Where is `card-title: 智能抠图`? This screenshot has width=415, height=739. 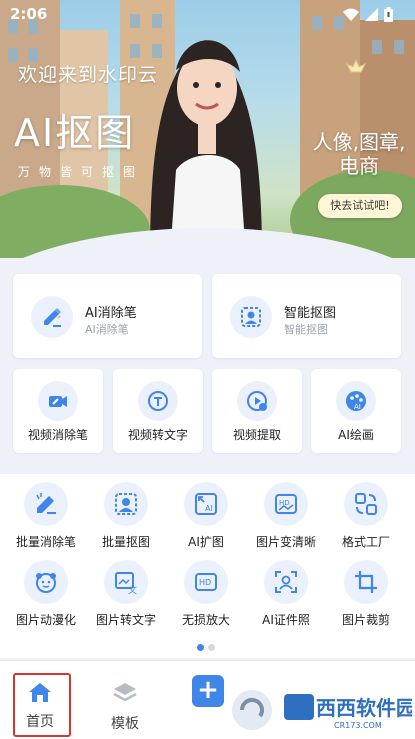 card-title: 智能抠图 is located at coordinates (310, 313).